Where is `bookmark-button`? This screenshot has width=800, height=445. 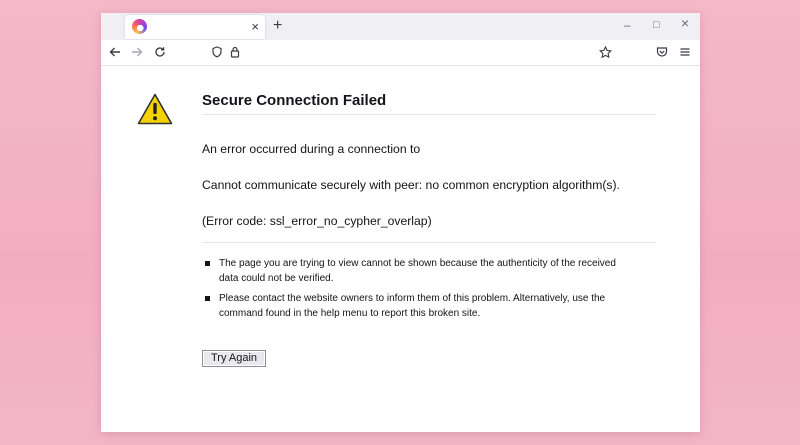 bookmark-button is located at coordinates (605, 52).